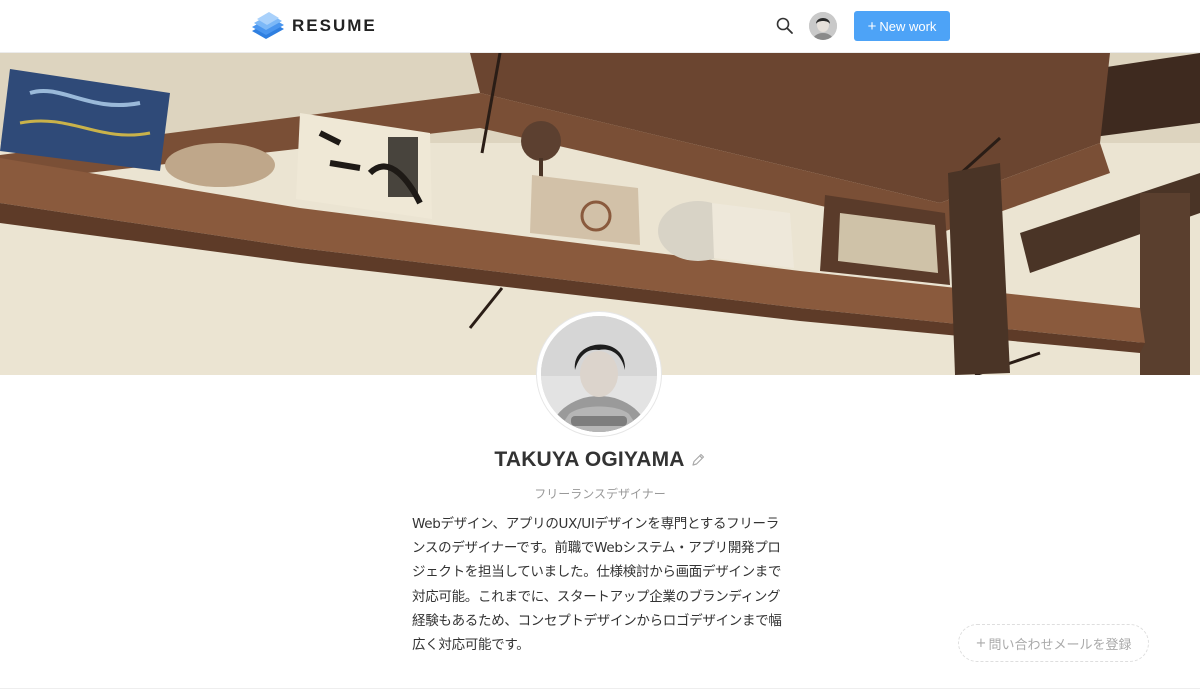 This screenshot has width=1200, height=697. I want to click on profile-portrait-icon, so click(599, 374).